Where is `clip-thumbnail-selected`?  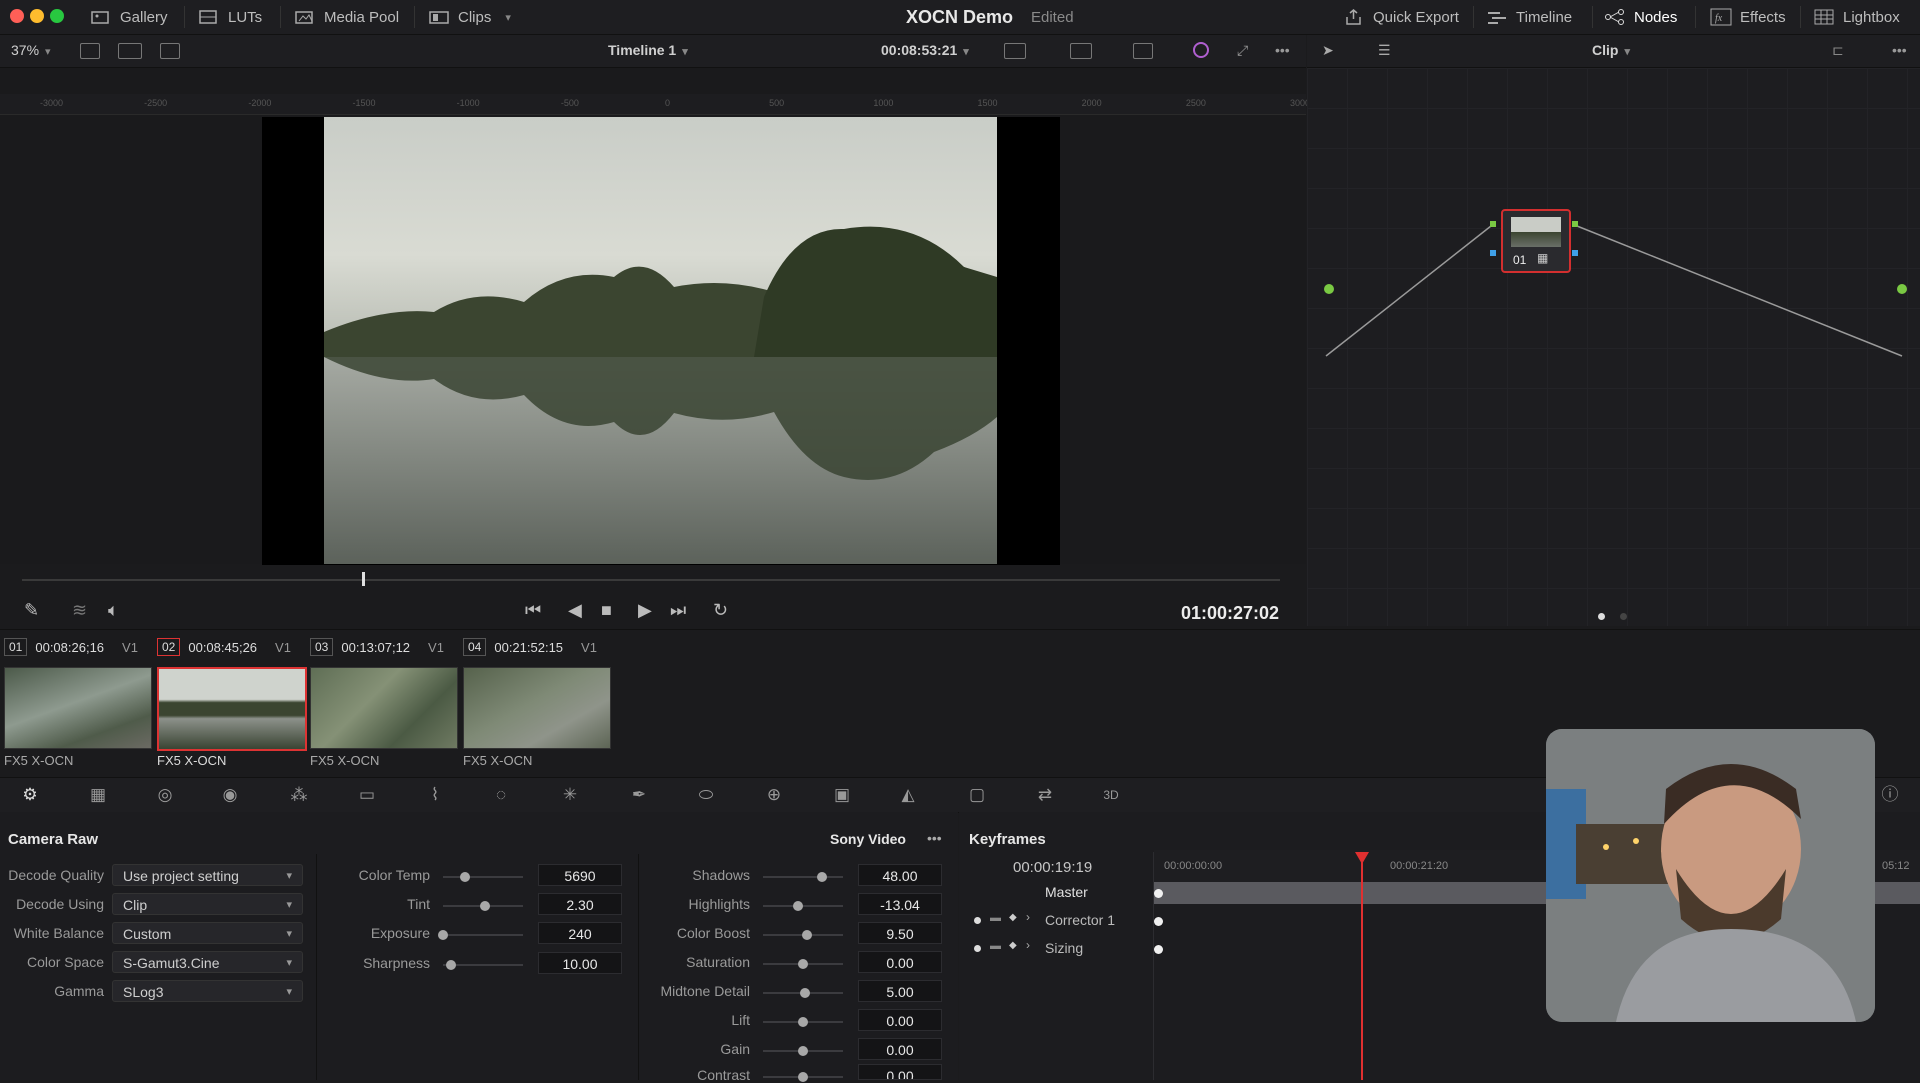
clip-thumbnail-selected is located at coordinates (232, 709).